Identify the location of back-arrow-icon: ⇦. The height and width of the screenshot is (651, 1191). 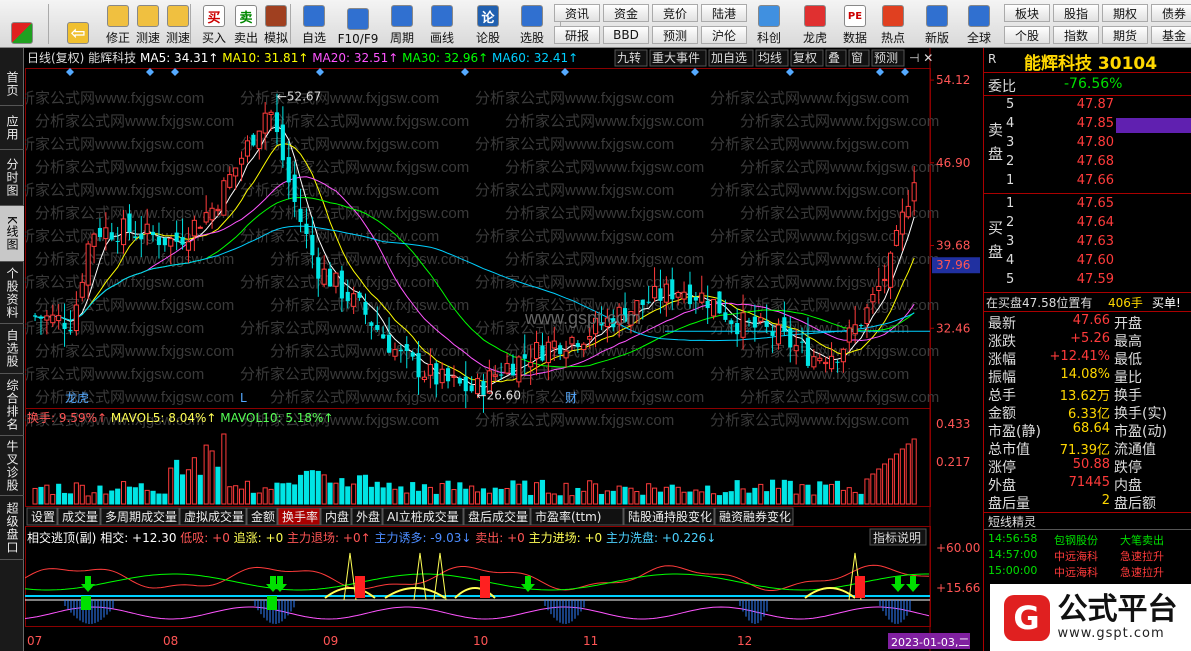
(78, 33).